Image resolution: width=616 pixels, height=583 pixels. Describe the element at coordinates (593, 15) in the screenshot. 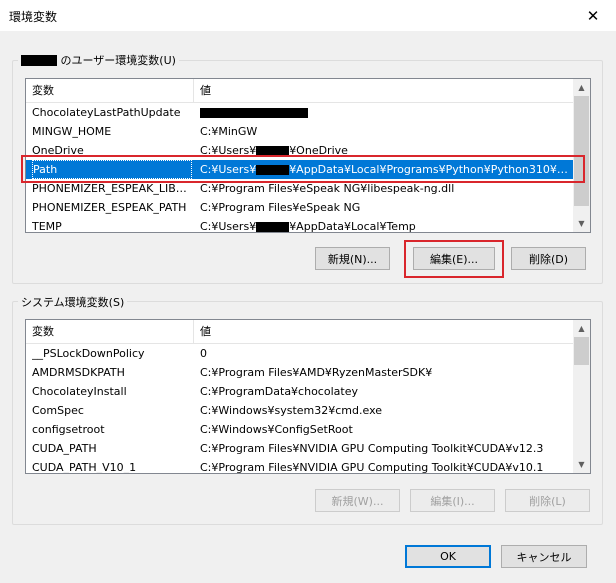

I see `close-icon: ✕` at that location.